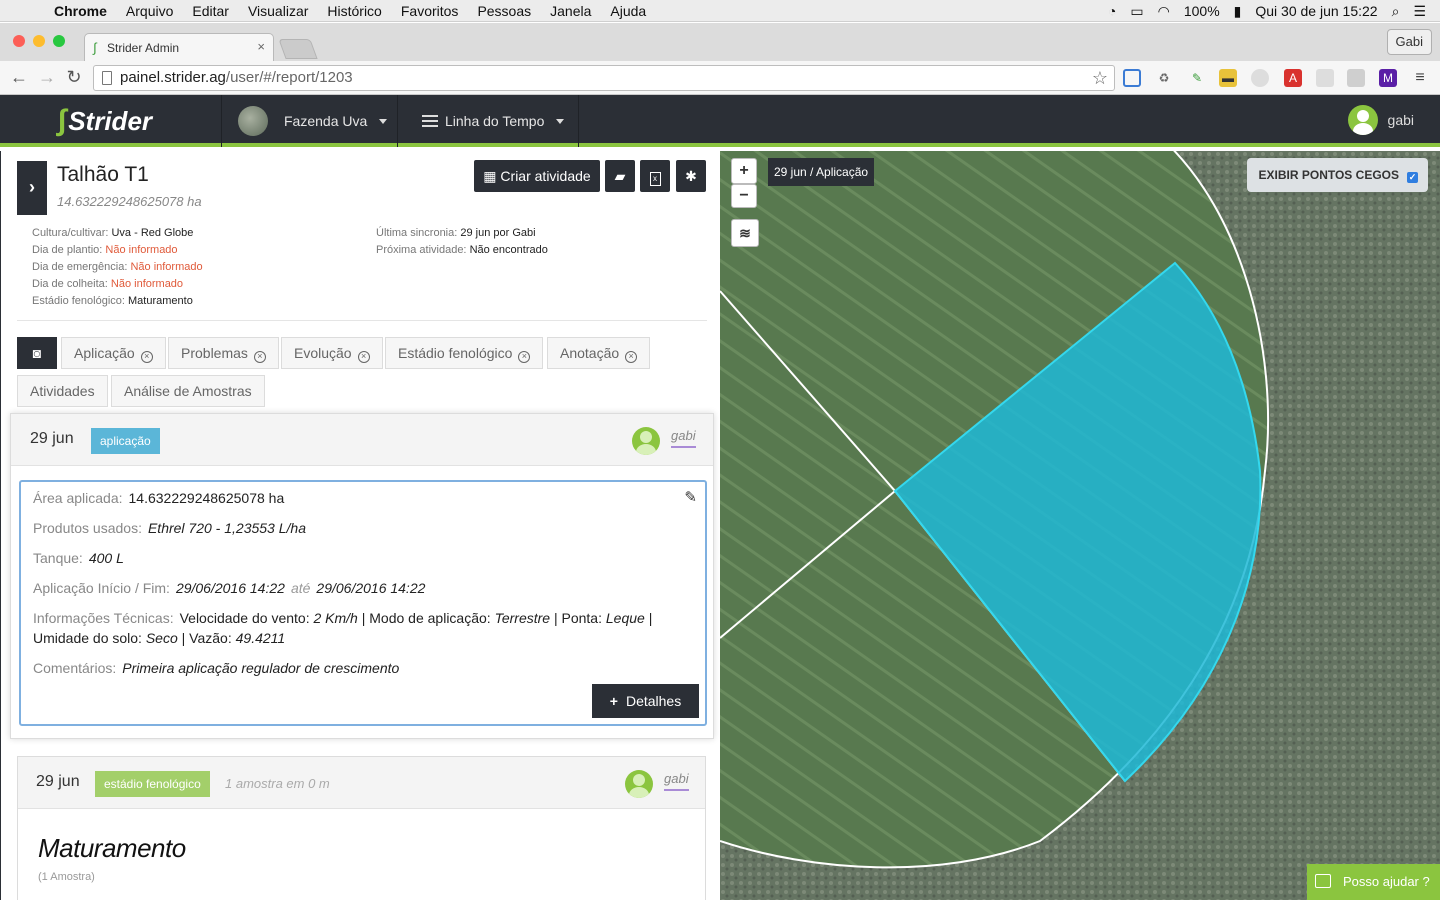  I want to click on ruler-extension-icon: ▬, so click(1228, 78).